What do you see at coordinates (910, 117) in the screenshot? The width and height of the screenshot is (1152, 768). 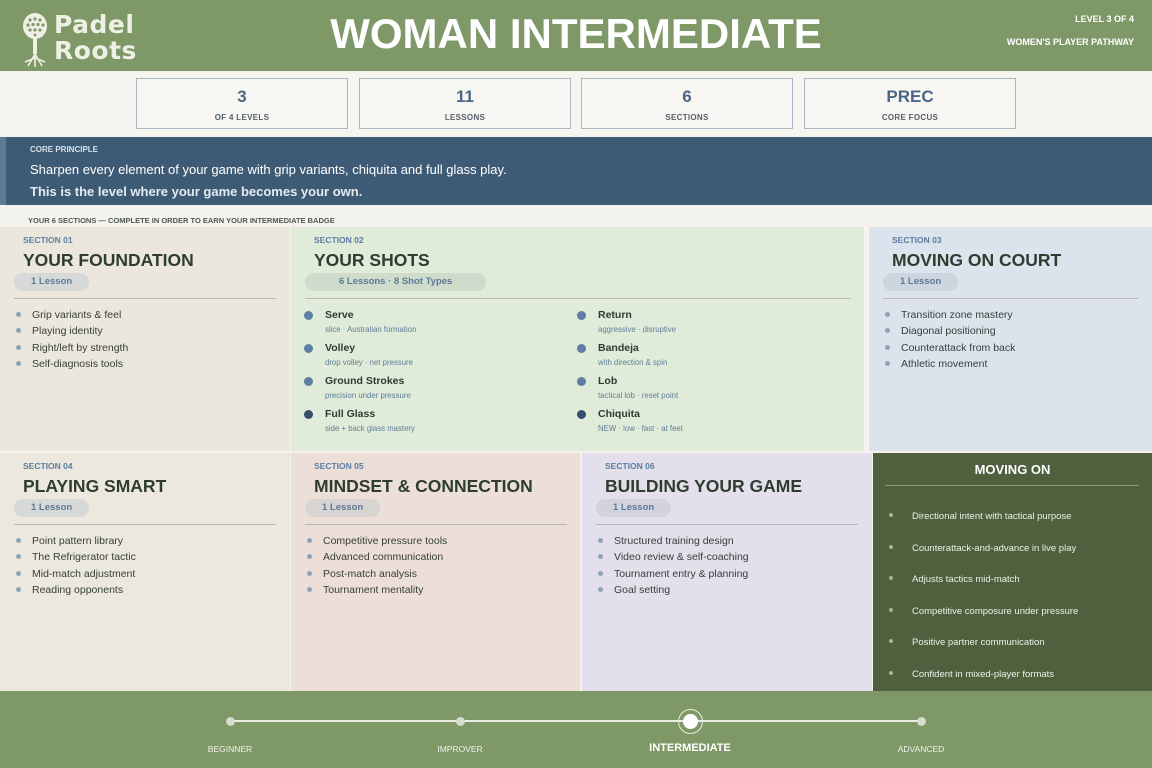 I see `stat-label: CORE FOCUS` at bounding box center [910, 117].